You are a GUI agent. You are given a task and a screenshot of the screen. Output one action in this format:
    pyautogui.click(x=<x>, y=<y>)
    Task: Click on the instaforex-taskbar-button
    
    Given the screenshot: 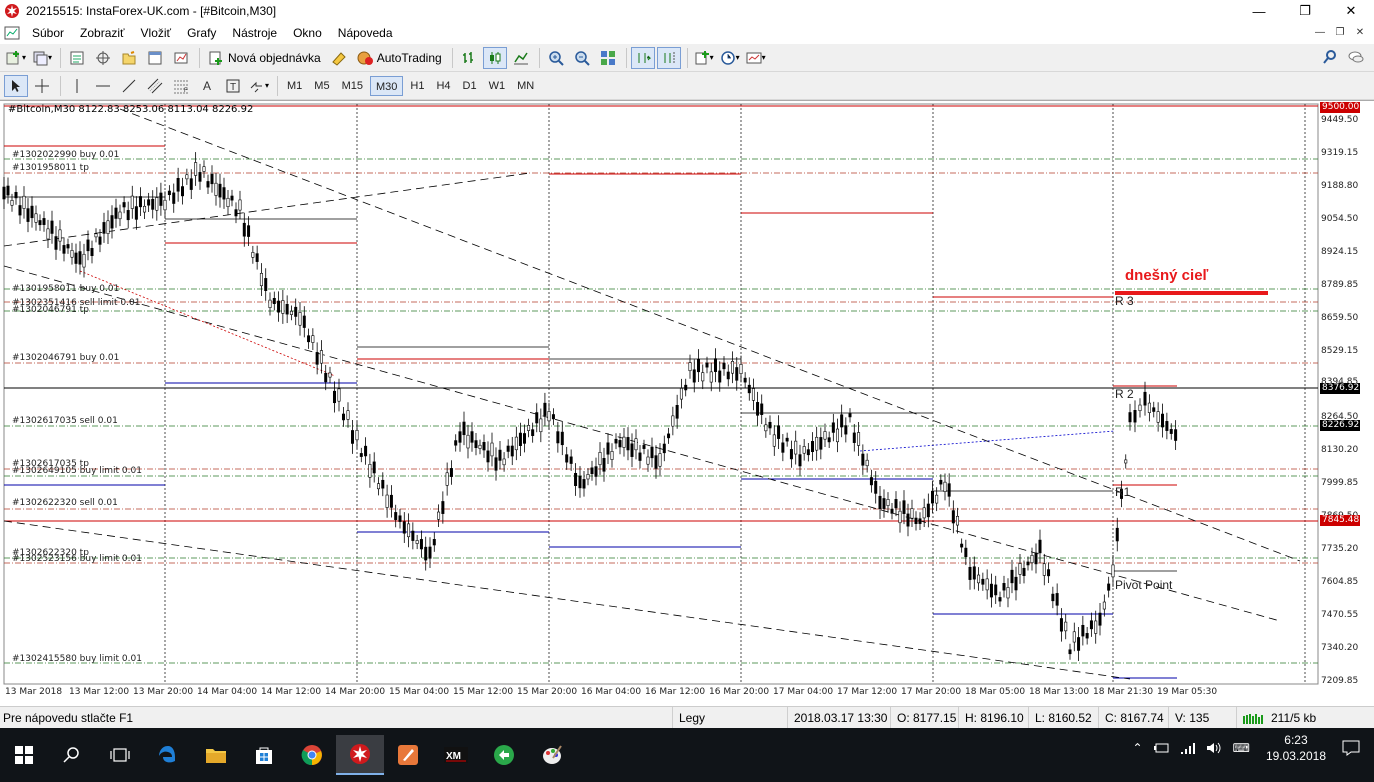 What is the action you would take?
    pyautogui.click(x=360, y=755)
    